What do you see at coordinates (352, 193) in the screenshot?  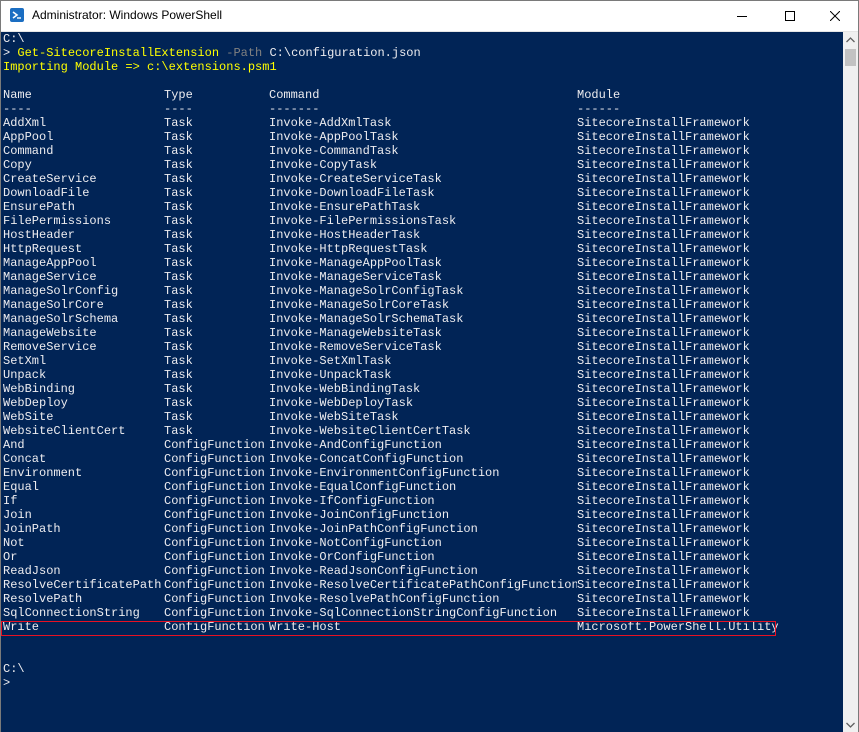 I see `command-cell: Invoke-DownloadFileTask` at bounding box center [352, 193].